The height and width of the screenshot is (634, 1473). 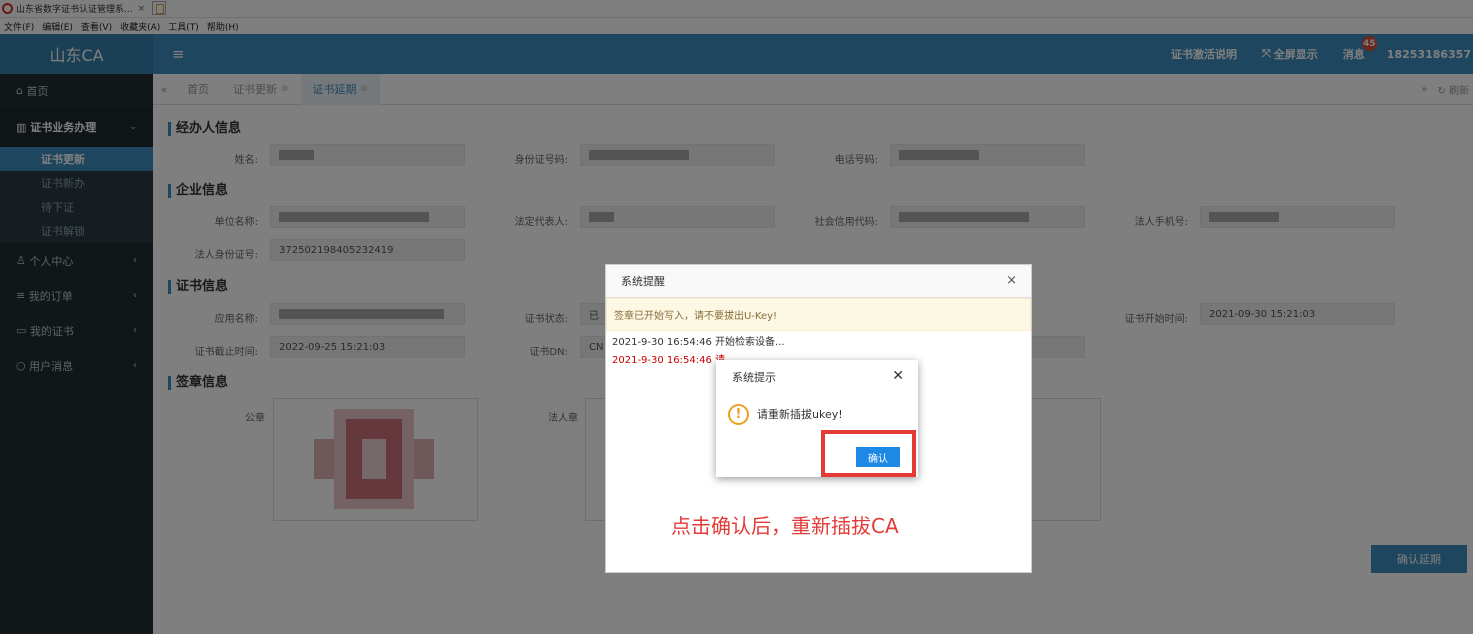 What do you see at coordinates (817, 377) in the screenshot?
I see `dialog-header: 系统提示 ✕` at bounding box center [817, 377].